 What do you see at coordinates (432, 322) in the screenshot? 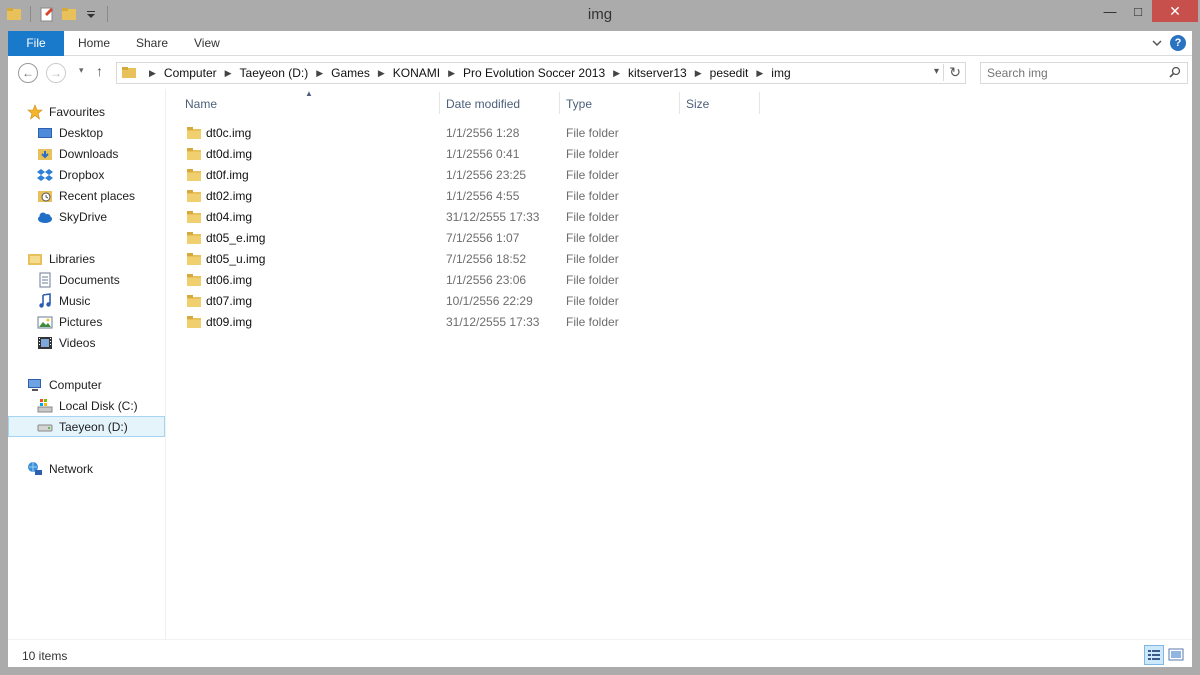
I see `file-row: dt09.img 31/12/2555 17:33 File folder` at bounding box center [432, 322].